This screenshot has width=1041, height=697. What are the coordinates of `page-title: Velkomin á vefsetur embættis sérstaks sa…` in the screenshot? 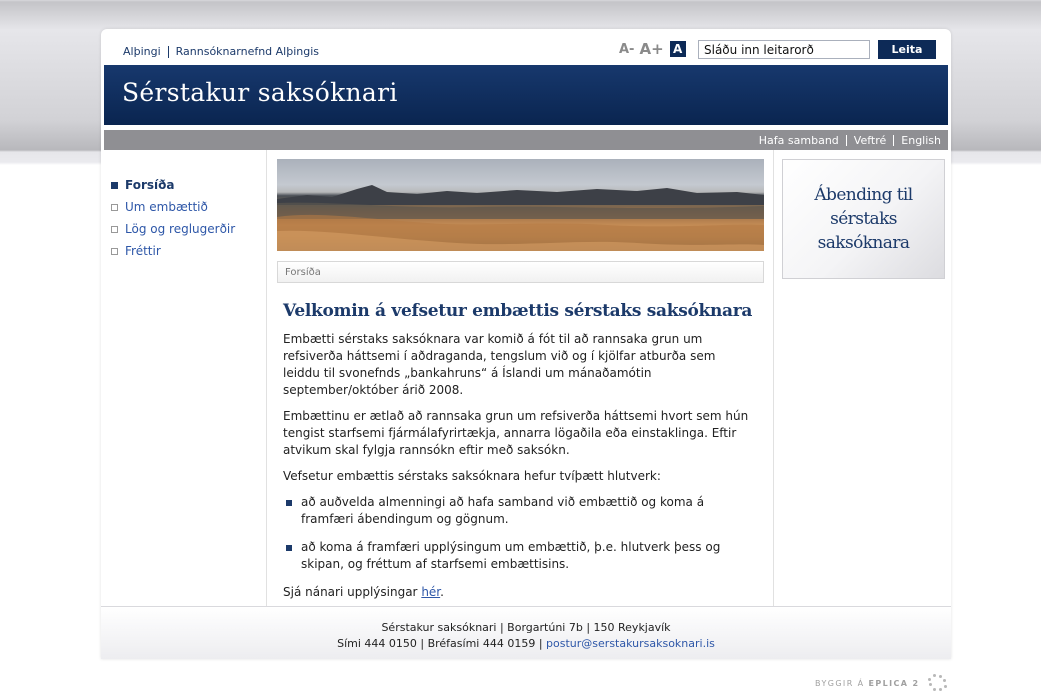 It's located at (518, 311).